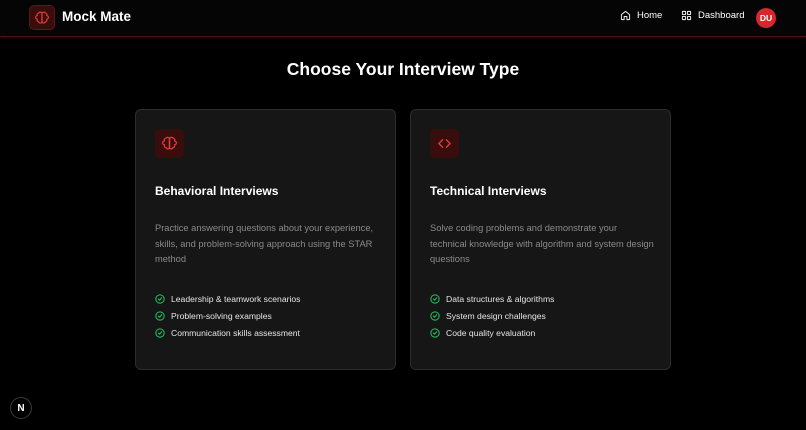  What do you see at coordinates (686, 15) in the screenshot?
I see `grid-icon` at bounding box center [686, 15].